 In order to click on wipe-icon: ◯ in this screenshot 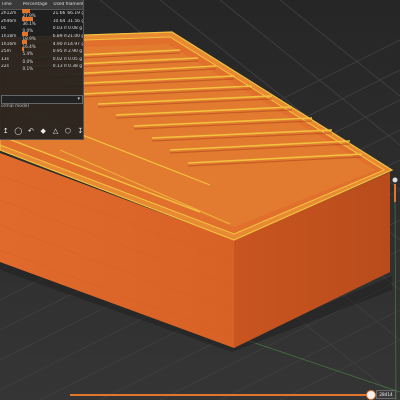, I will do `click(18, 131)`.